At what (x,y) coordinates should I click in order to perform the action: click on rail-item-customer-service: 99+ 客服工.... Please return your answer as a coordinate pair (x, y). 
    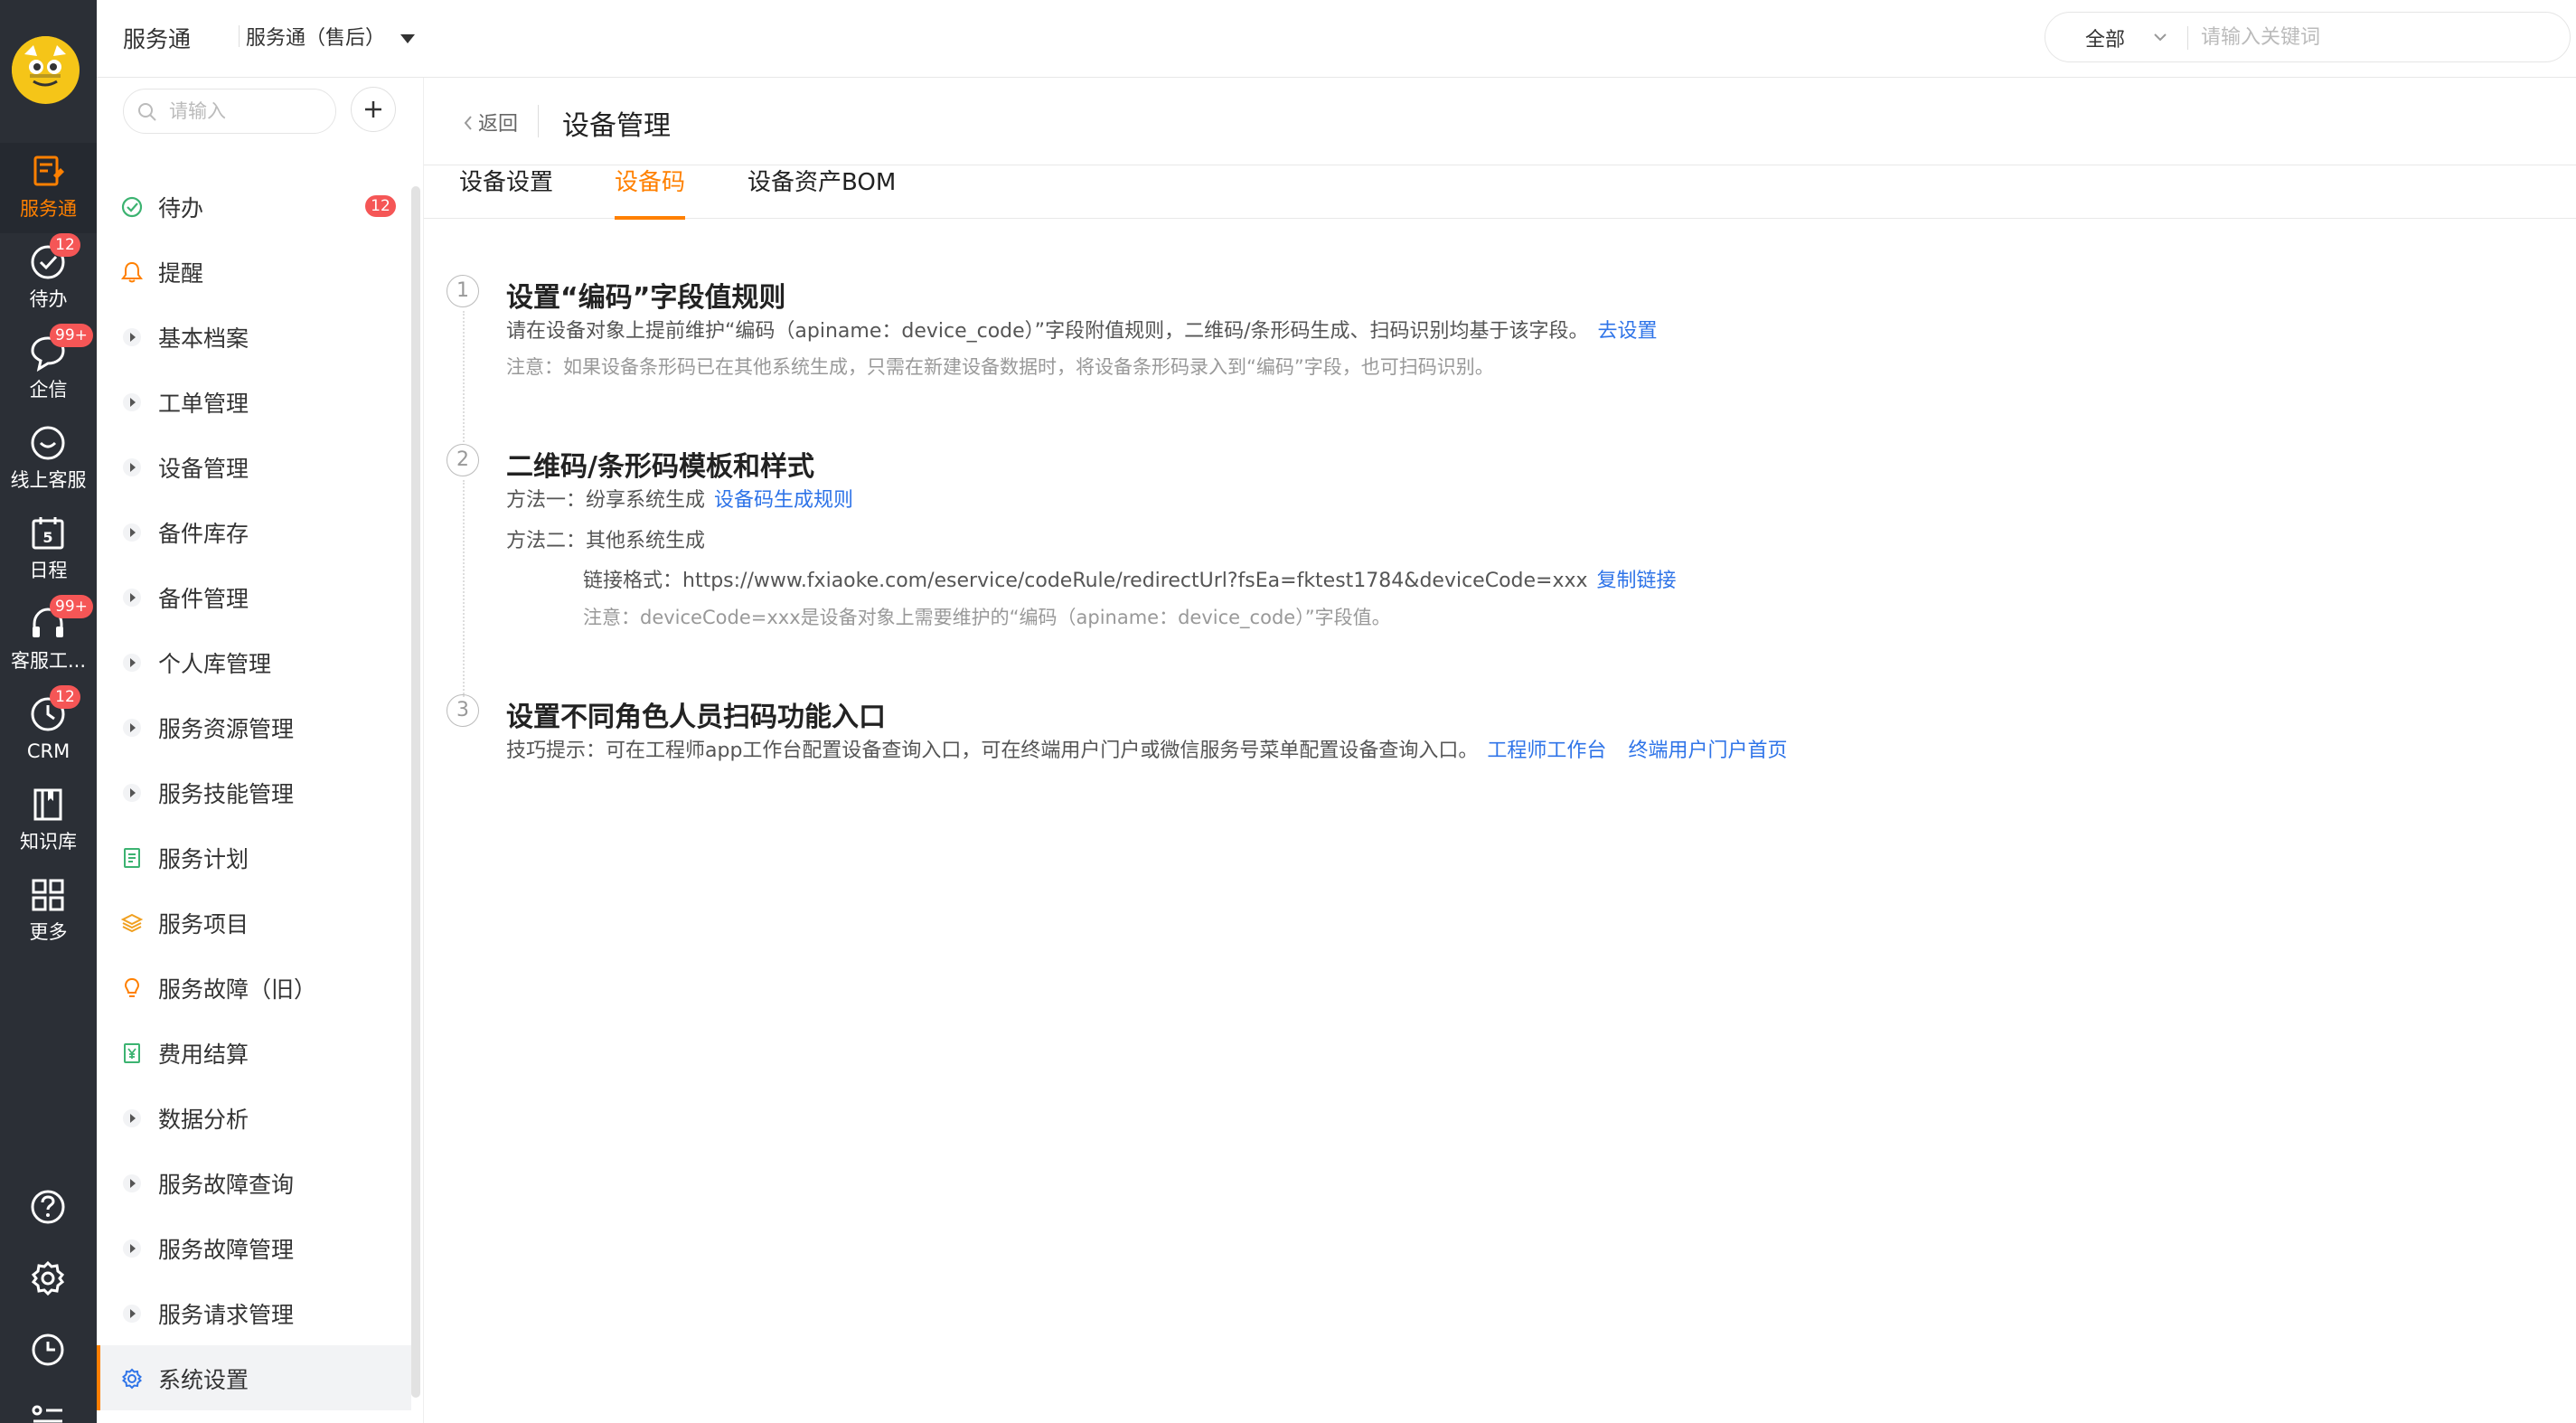
    Looking at the image, I should click on (49, 640).